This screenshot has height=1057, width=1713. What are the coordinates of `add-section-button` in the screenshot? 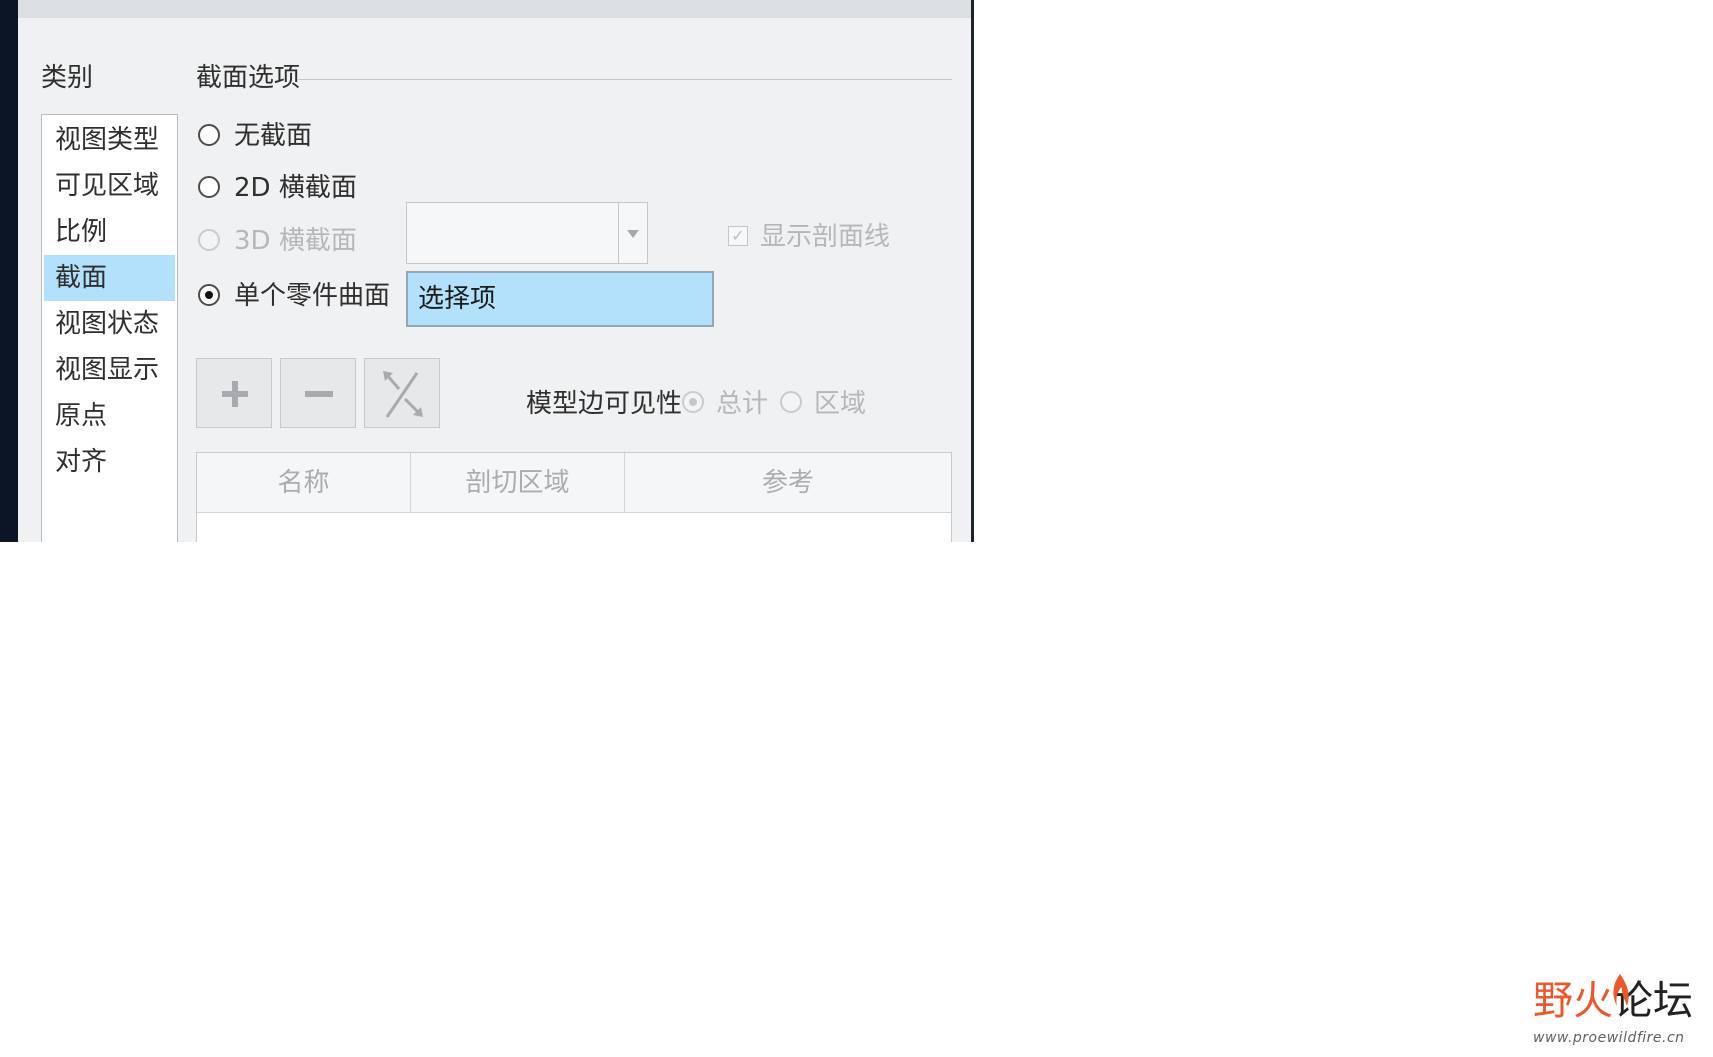 It's located at (234, 393).